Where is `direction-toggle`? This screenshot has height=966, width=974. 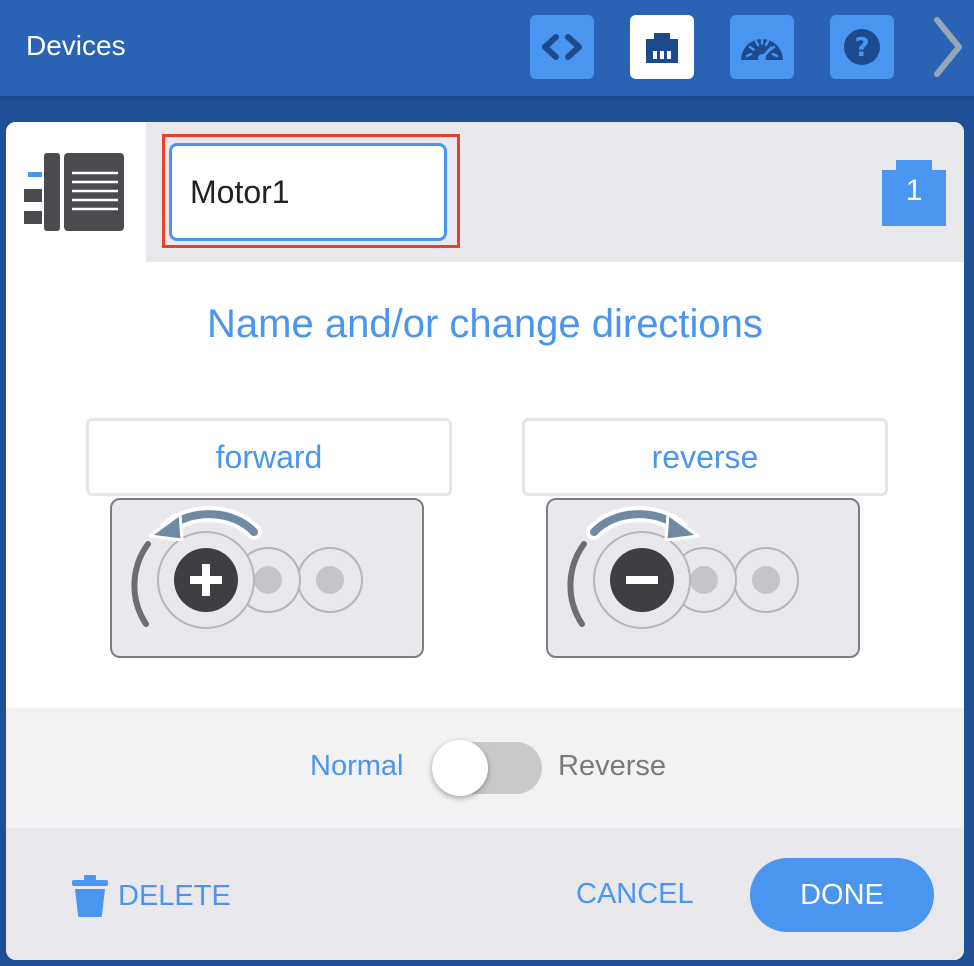
direction-toggle is located at coordinates (487, 768).